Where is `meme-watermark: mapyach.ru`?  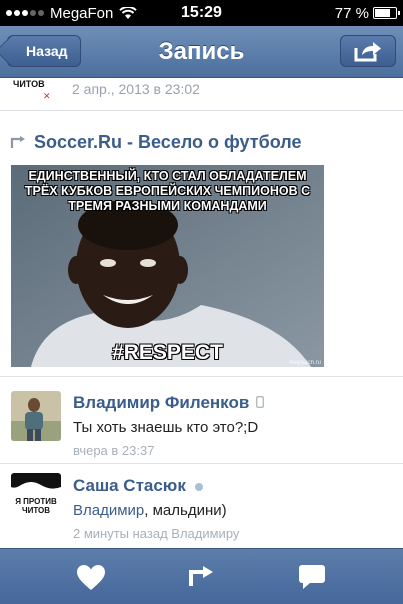 meme-watermark: mapyach.ru is located at coordinates (305, 363).